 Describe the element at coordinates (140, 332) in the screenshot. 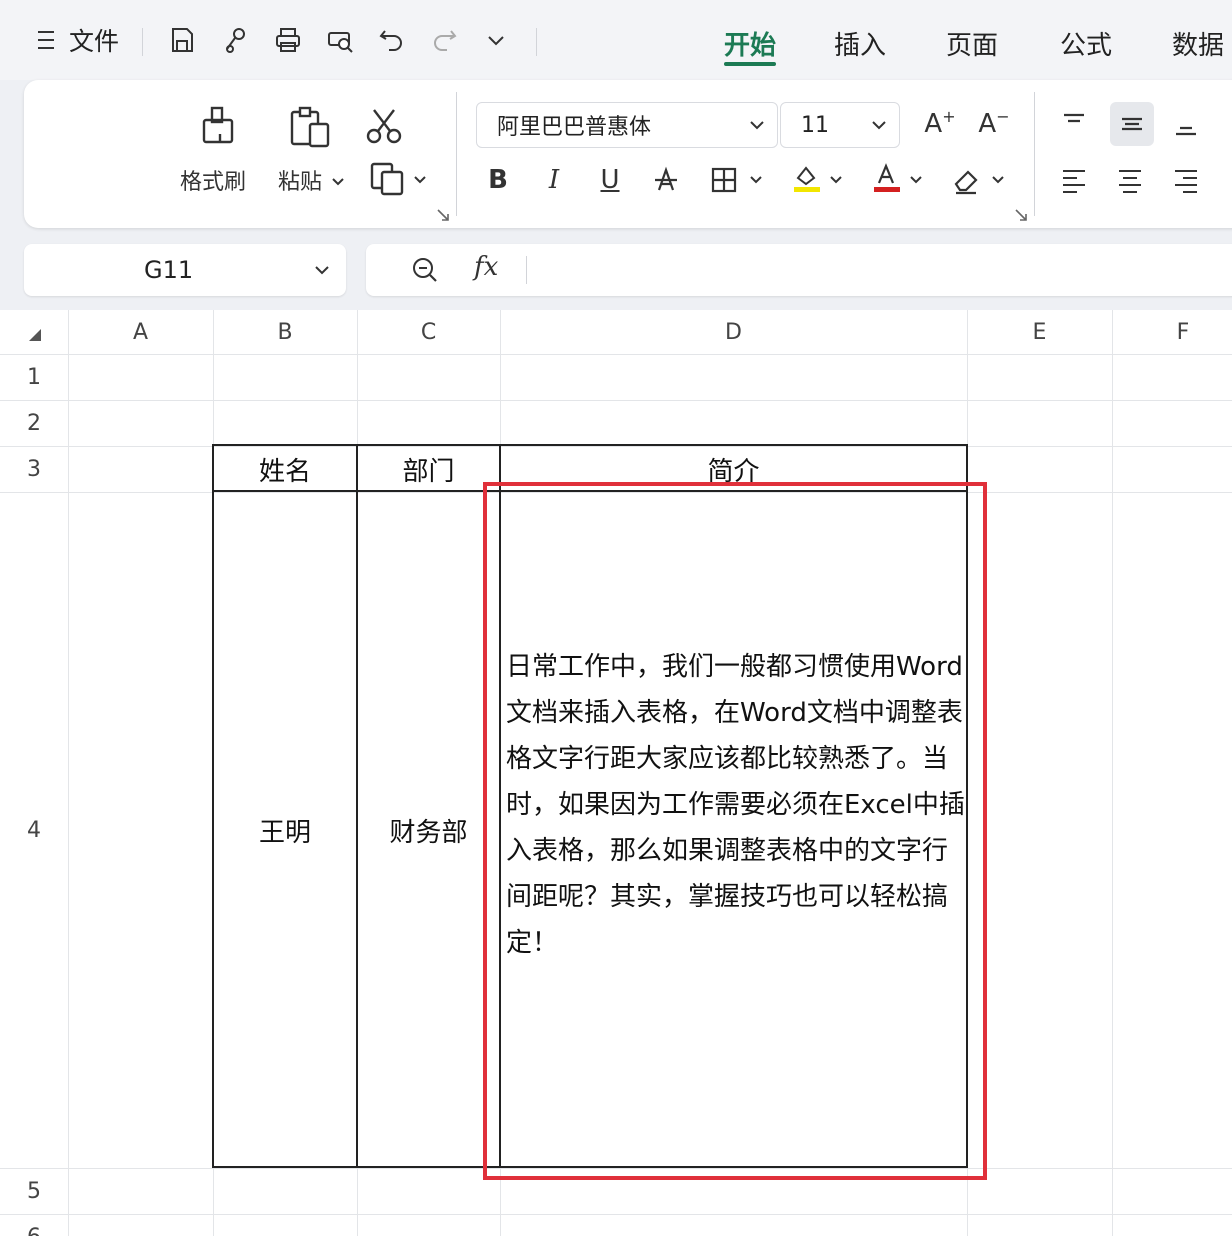

I see `column-header-a: A` at that location.